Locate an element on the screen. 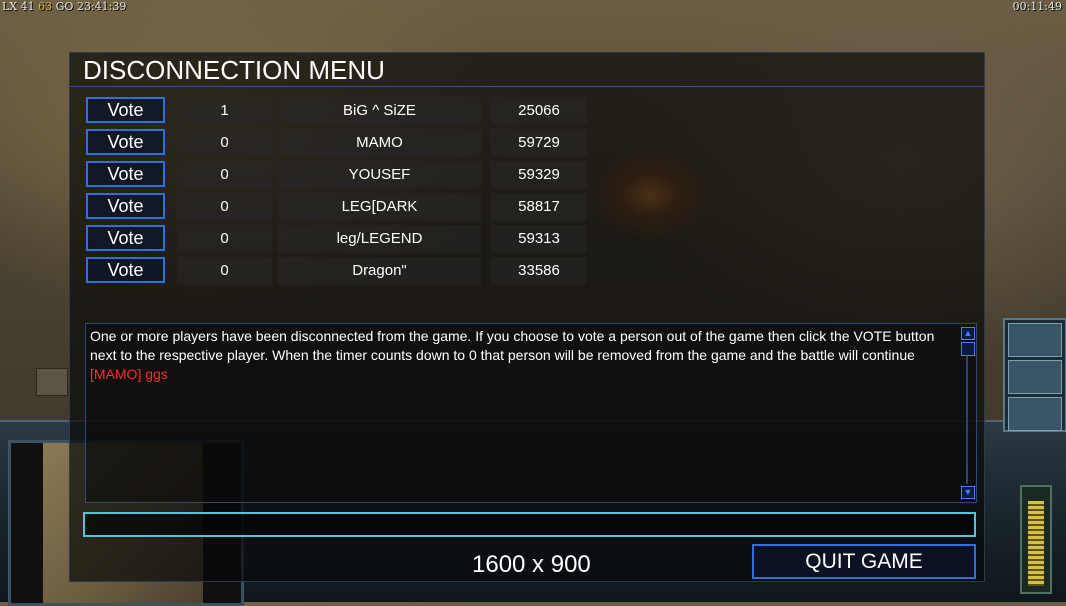 The image size is (1066, 606). power-meter is located at coordinates (1036, 539).